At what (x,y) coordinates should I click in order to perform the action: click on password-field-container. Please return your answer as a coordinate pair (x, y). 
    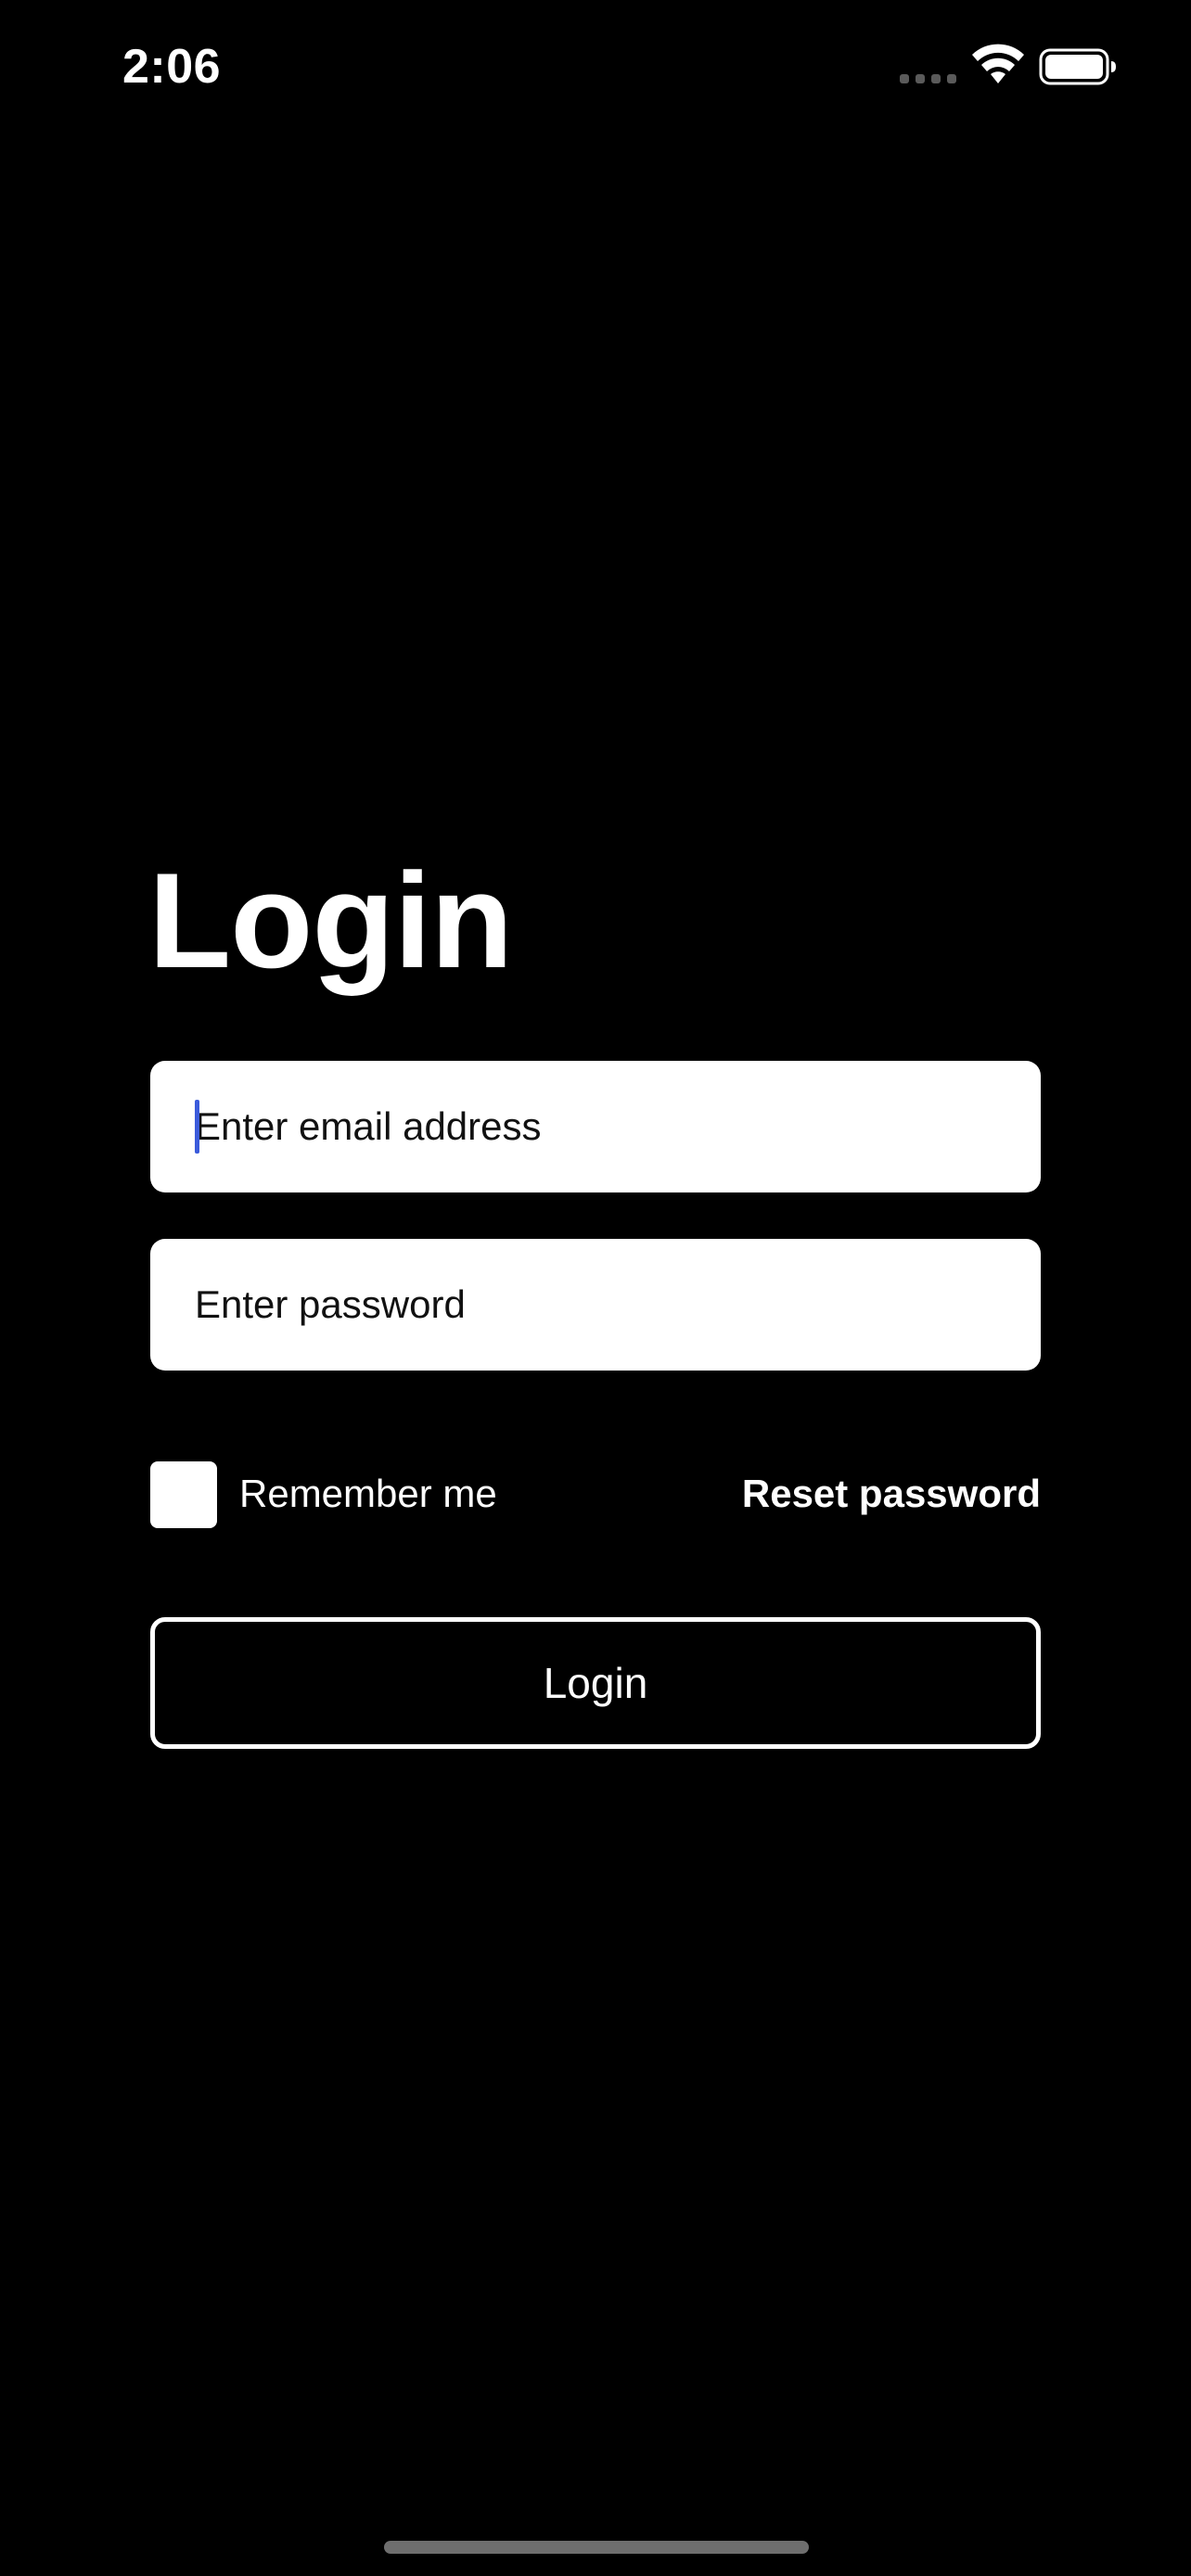
    Looking at the image, I should click on (595, 1305).